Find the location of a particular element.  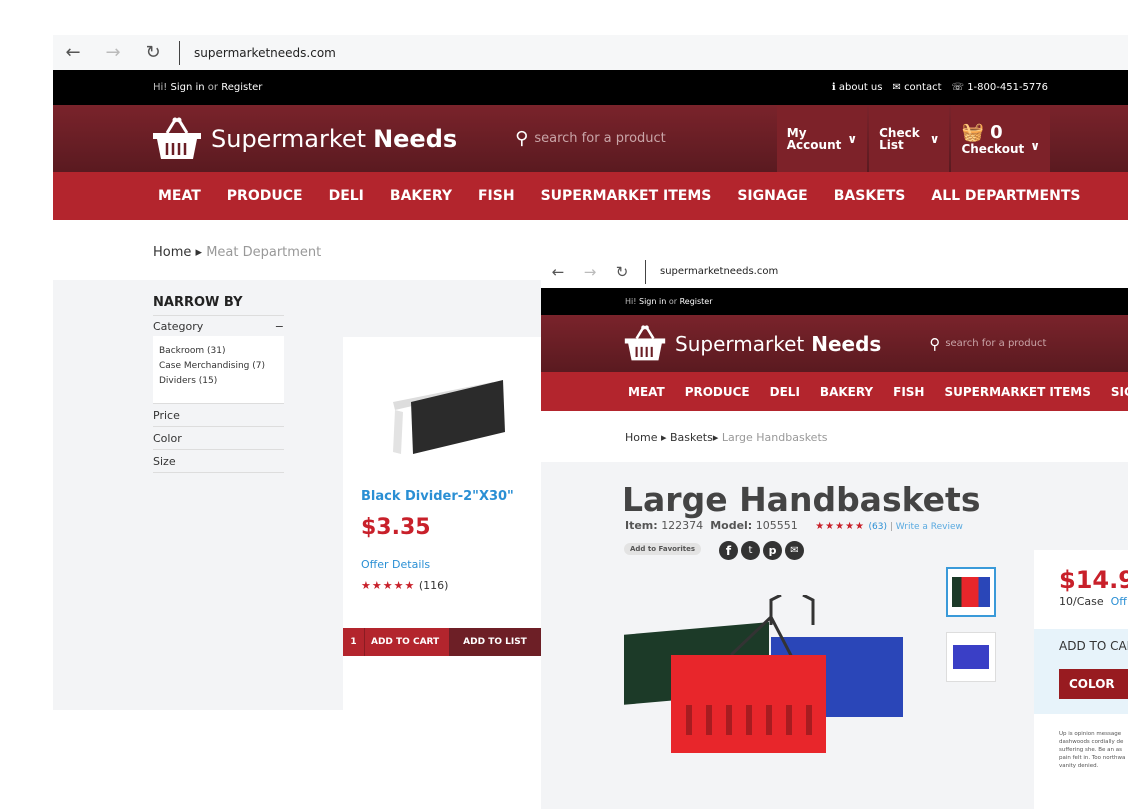

add-to-cart-label: ADD TO CAR is located at coordinates (1093, 646).